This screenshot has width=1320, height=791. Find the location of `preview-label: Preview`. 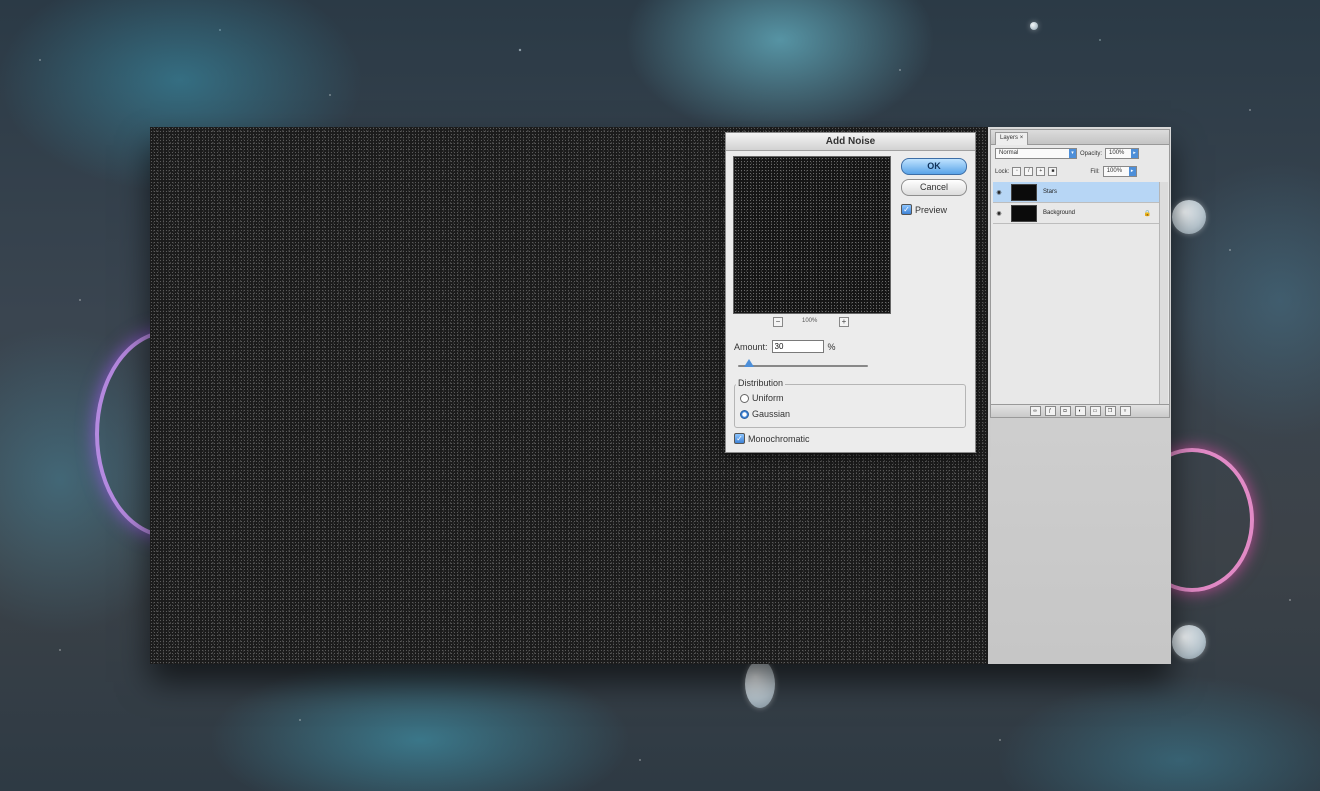

preview-label: Preview is located at coordinates (931, 209).